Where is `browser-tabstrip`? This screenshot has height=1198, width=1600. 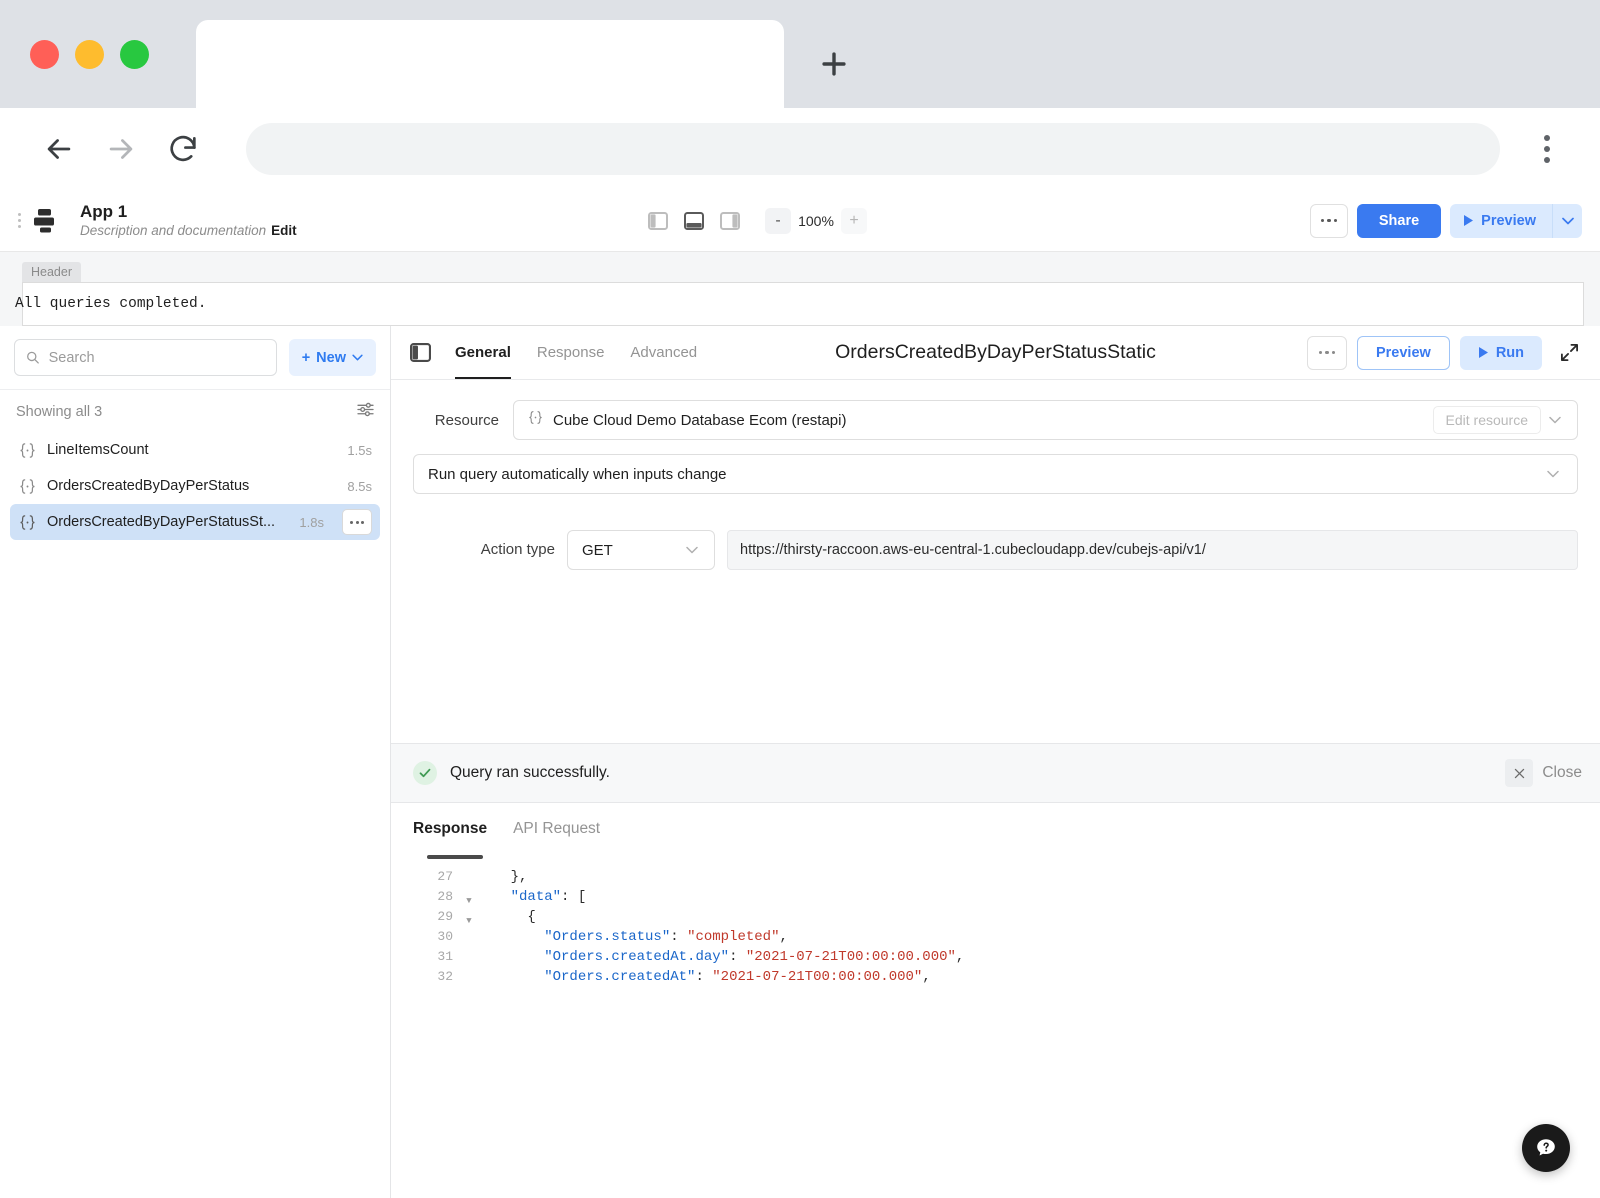 browser-tabstrip is located at coordinates (800, 54).